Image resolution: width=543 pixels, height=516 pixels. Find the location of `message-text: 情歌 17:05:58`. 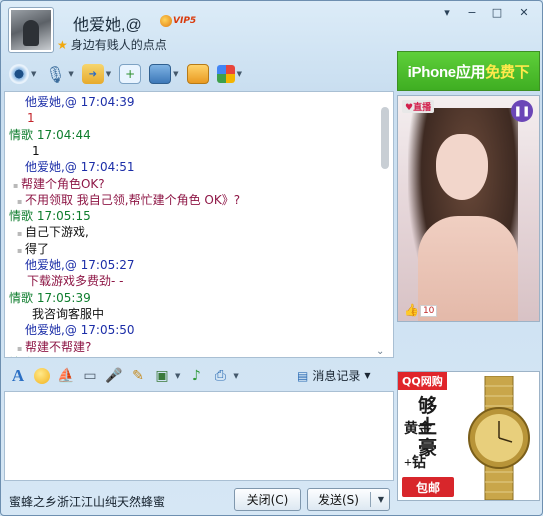

message-text: 情歌 17:05:58 is located at coordinates (50, 356).